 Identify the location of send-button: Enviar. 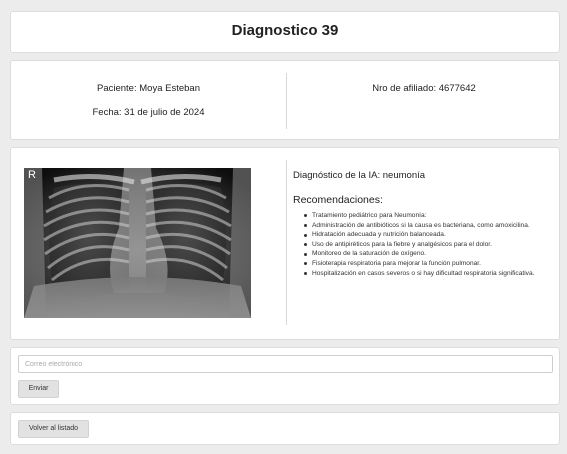
(38, 389).